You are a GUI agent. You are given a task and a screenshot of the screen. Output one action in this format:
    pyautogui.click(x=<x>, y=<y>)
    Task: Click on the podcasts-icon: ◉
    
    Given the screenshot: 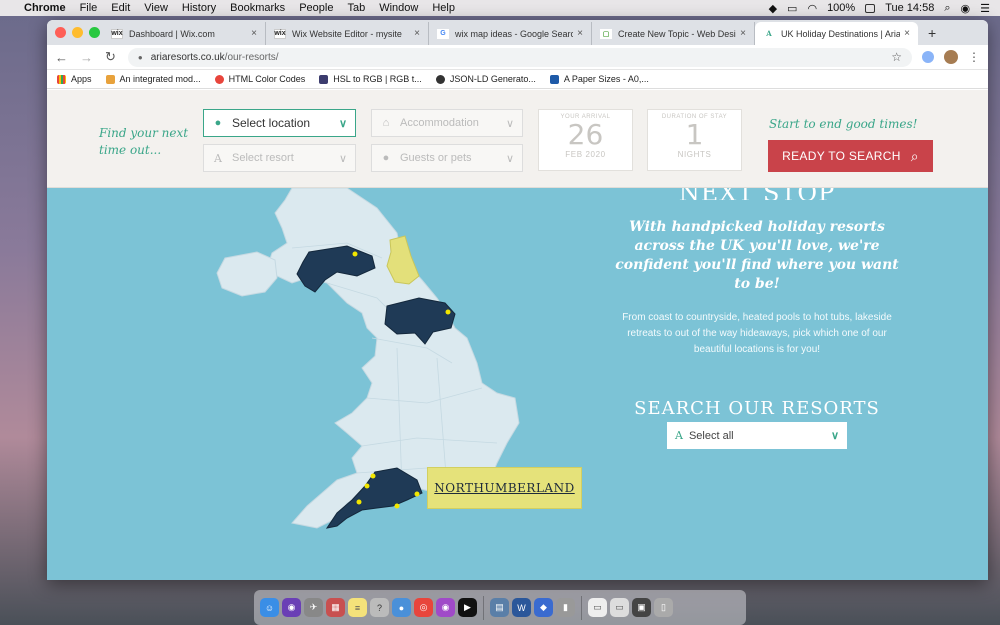 What is the action you would take?
    pyautogui.click(x=445, y=607)
    